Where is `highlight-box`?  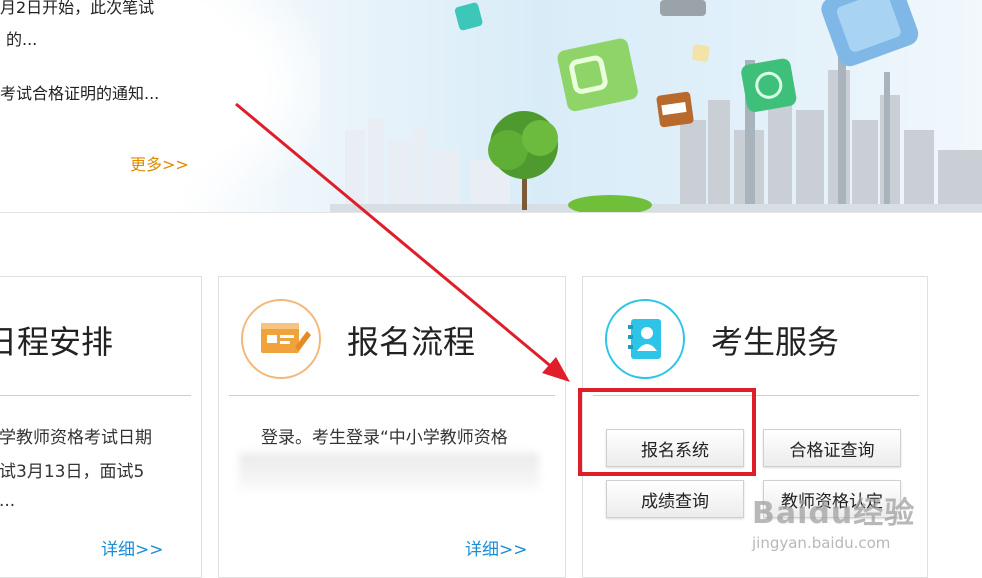
highlight-box is located at coordinates (667, 432).